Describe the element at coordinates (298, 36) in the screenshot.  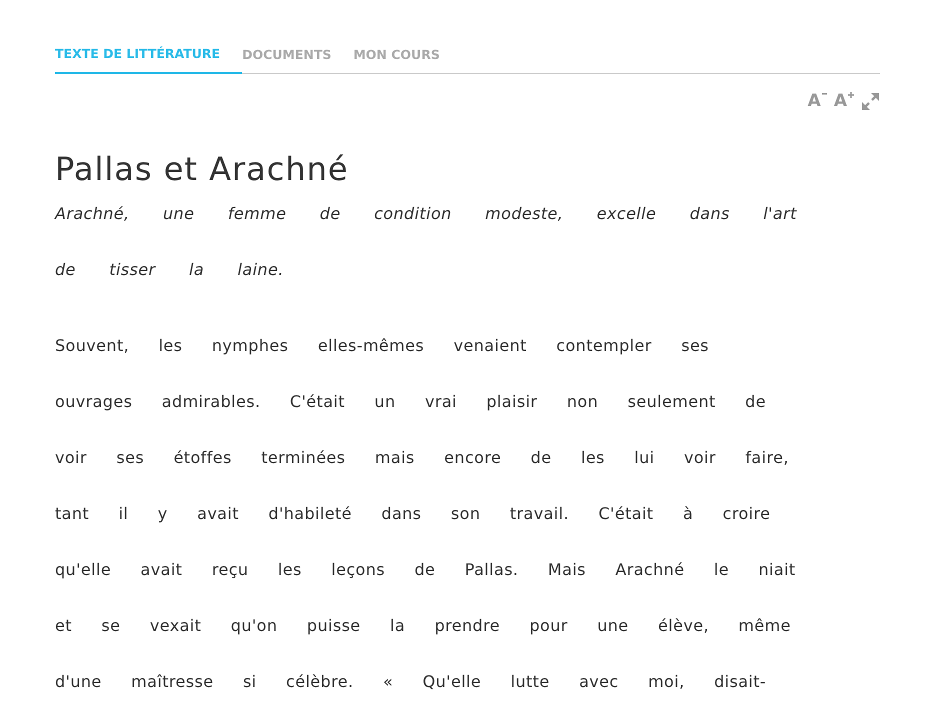
I see `tab: DOCUMENTS` at that location.